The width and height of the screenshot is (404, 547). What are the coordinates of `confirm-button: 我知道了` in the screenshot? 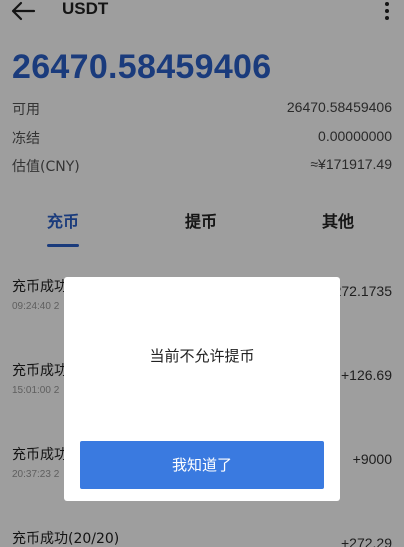 It's located at (202, 465).